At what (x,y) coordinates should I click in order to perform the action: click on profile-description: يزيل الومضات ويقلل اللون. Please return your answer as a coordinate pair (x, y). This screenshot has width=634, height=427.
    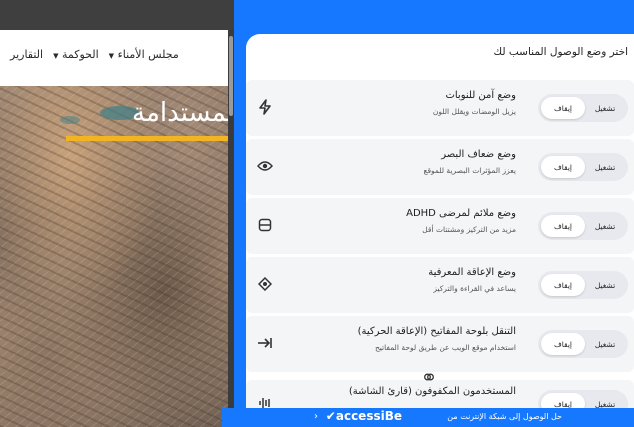
    Looking at the image, I should click on (474, 111).